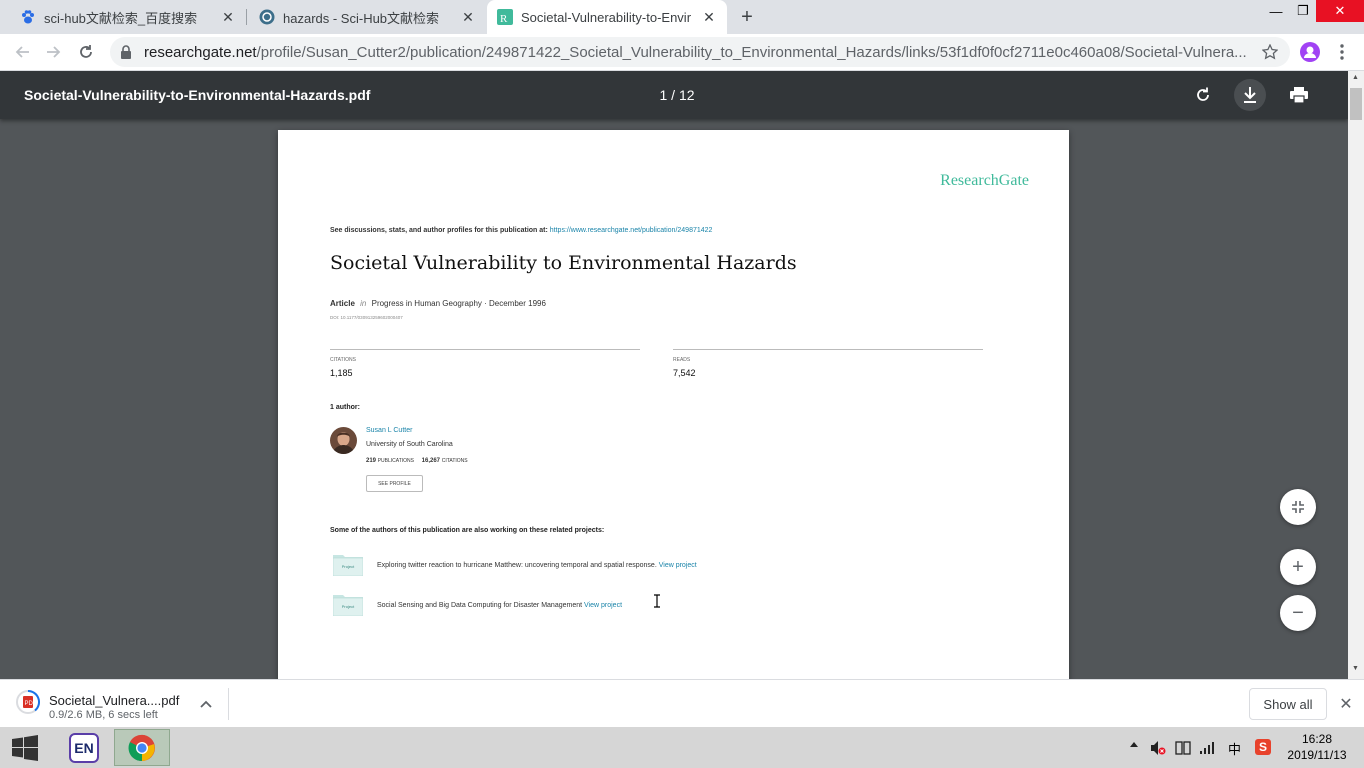 The height and width of the screenshot is (768, 1364). I want to click on show-all-downloads-button: Show all, so click(1288, 704).